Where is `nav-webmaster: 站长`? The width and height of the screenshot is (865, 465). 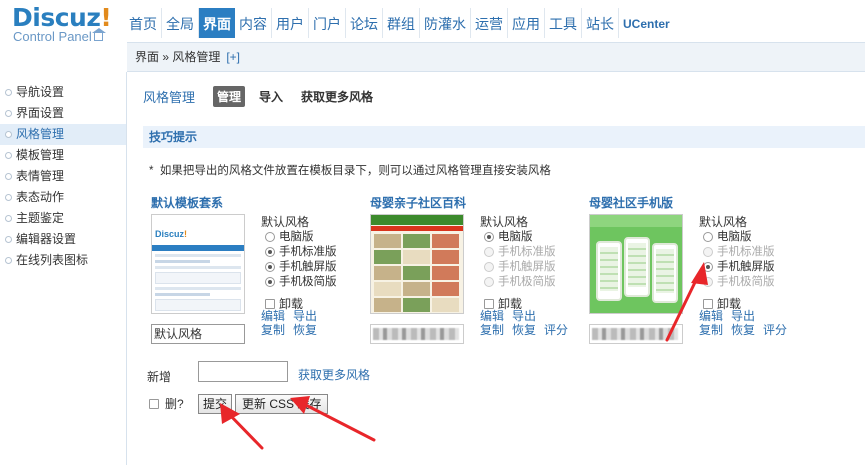 nav-webmaster: 站长 is located at coordinates (600, 23).